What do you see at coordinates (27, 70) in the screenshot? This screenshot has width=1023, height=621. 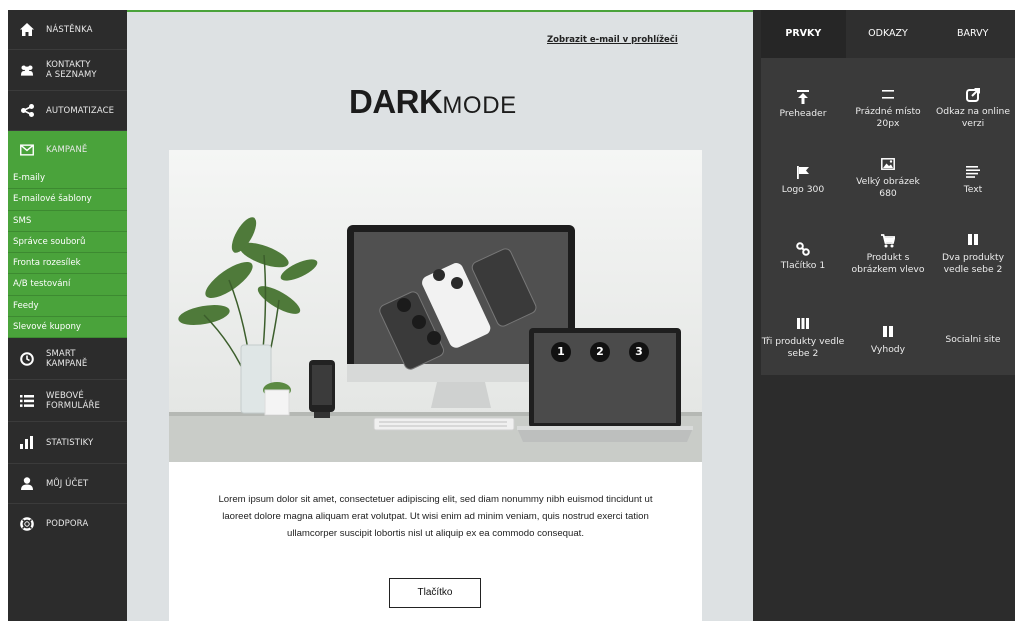 I see `users-icon` at bounding box center [27, 70].